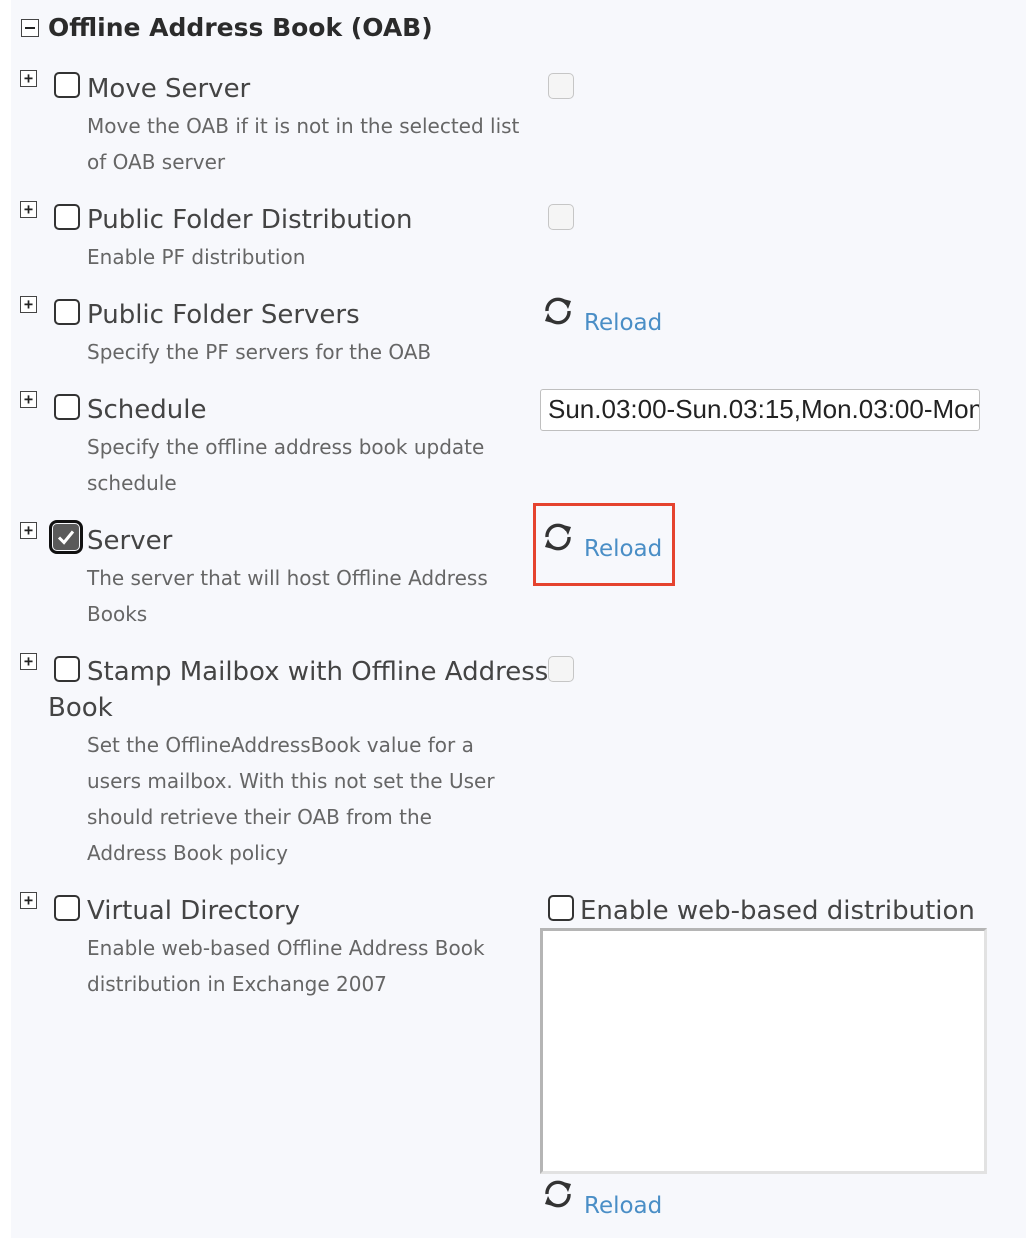  What do you see at coordinates (169, 89) in the screenshot?
I see `move-server-label: Move Server` at bounding box center [169, 89].